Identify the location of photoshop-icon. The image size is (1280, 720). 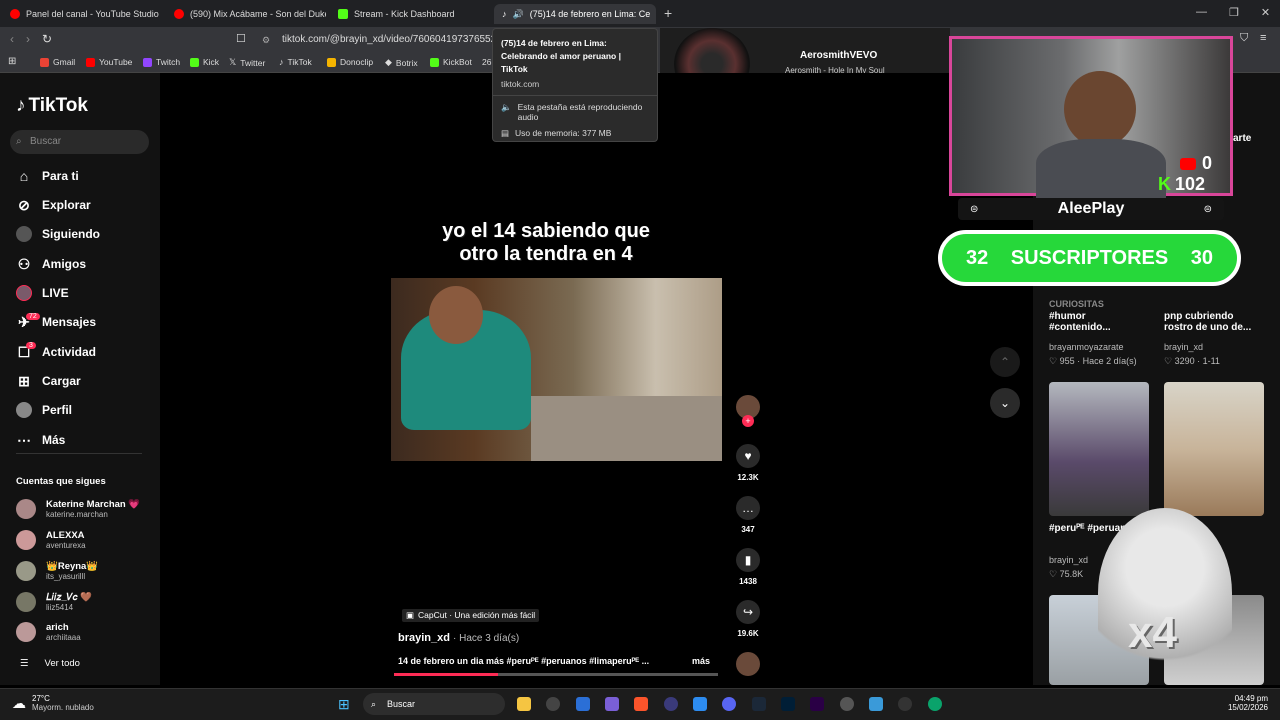
(788, 704).